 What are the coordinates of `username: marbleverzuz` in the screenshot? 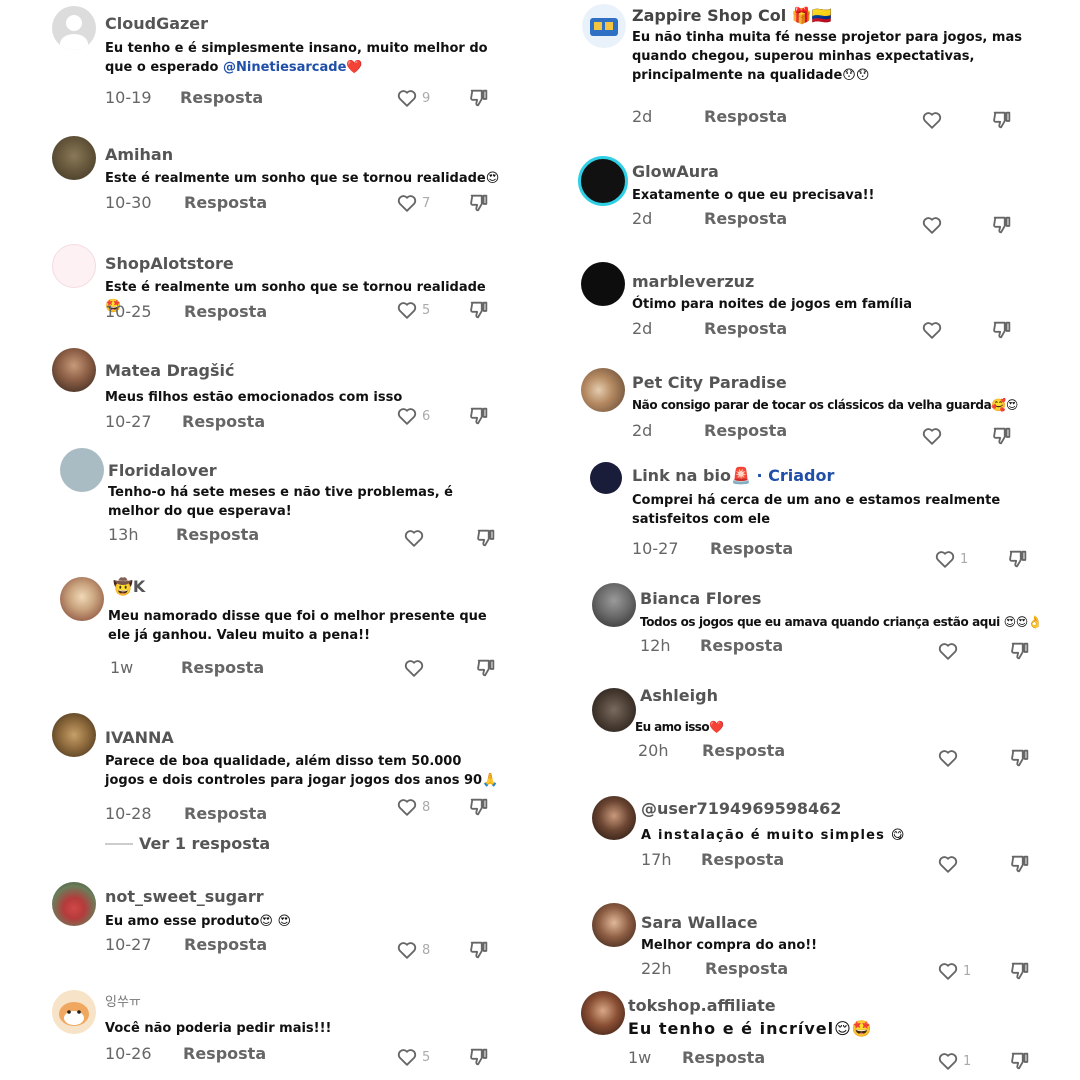 It's located at (693, 281).